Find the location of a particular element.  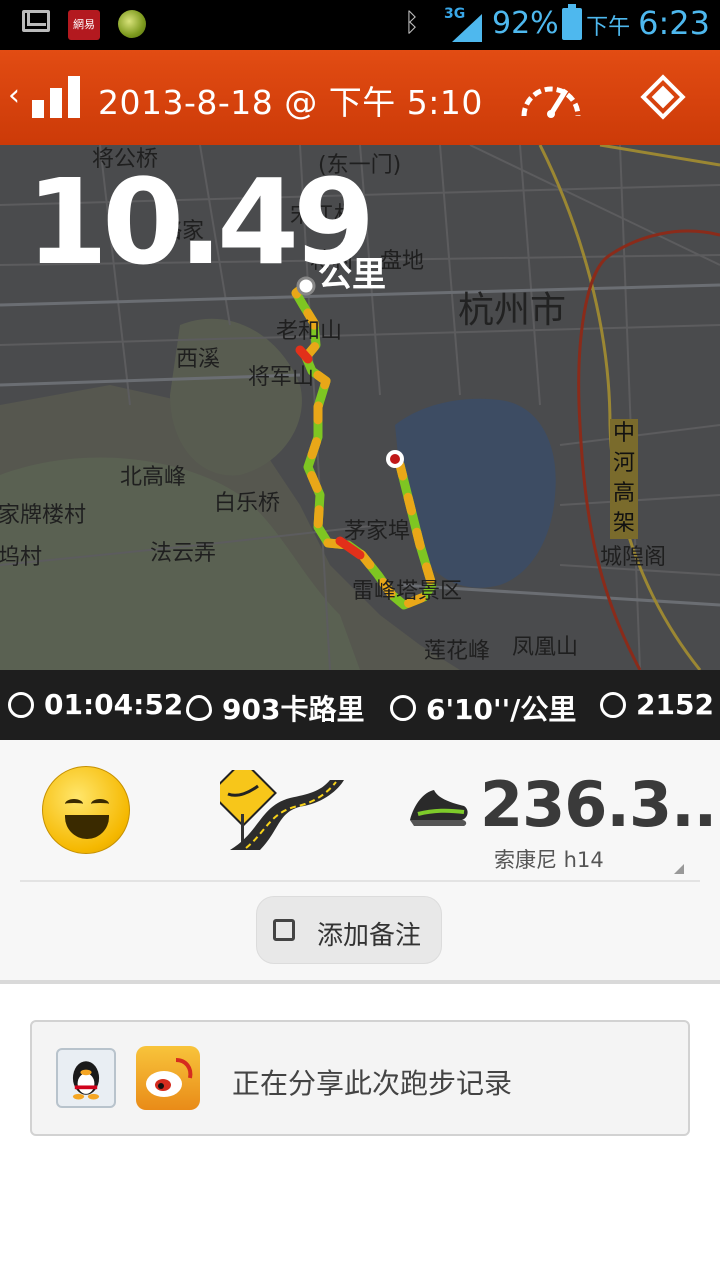

shoe-name: 索康尼 h14 is located at coordinates (549, 860).